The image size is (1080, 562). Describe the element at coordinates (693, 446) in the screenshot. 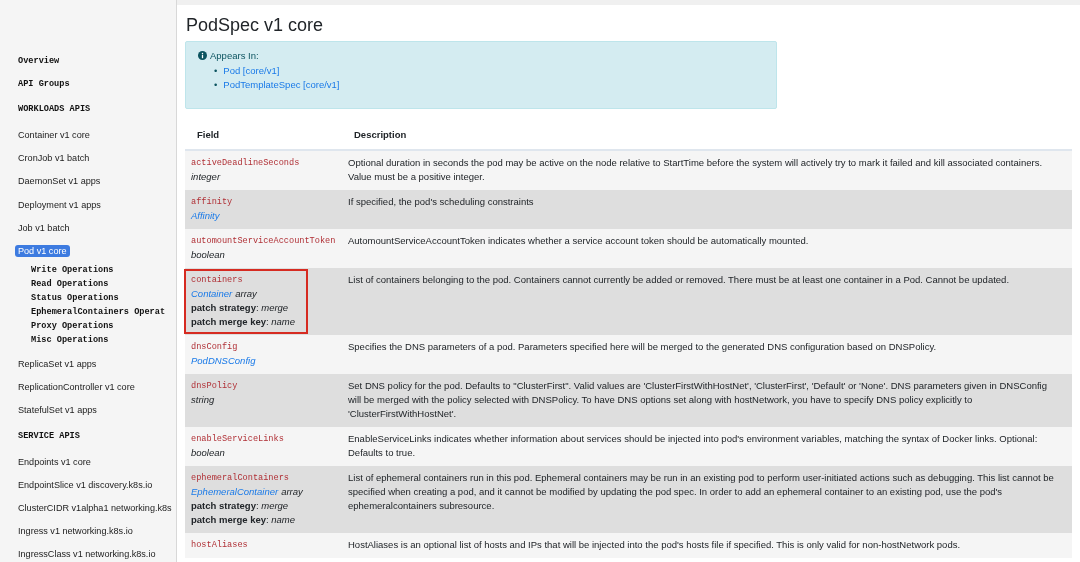

I see `field-description: EnableServiceLinks indicates whether information about services should be injected into pod's environment variables, matching the syntax of Docker links. Optional: Defaults to true.` at that location.